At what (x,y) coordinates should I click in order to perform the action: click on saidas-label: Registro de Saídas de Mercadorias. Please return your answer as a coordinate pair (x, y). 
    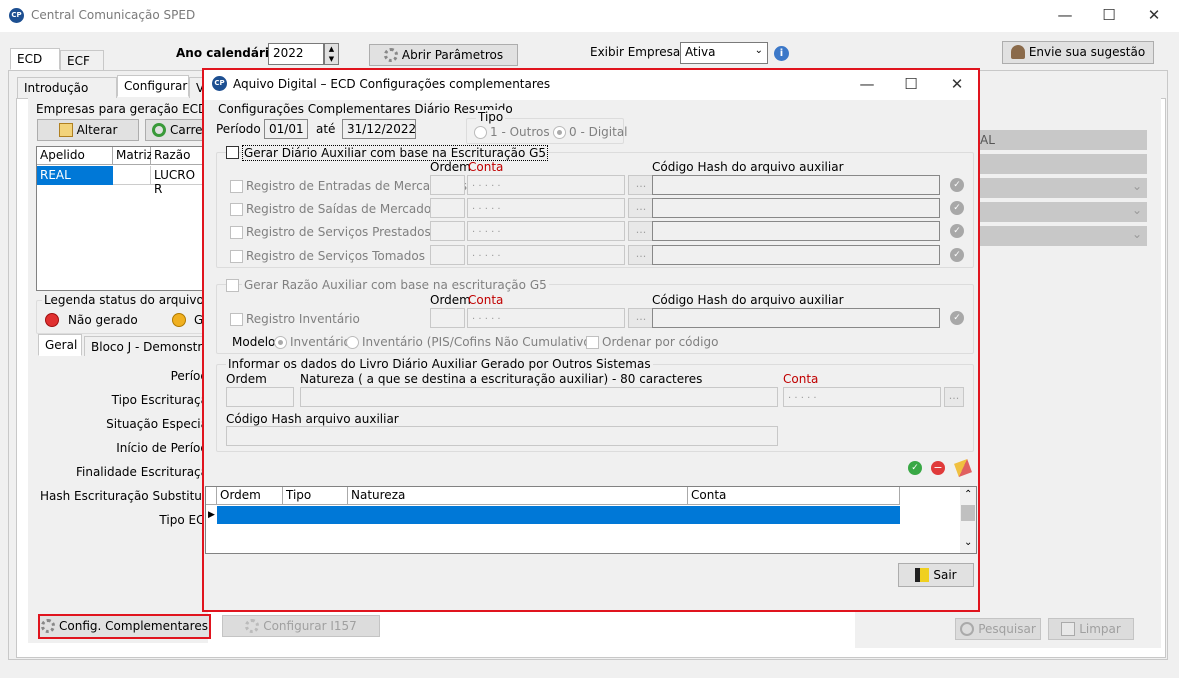
    Looking at the image, I should click on (350, 209).